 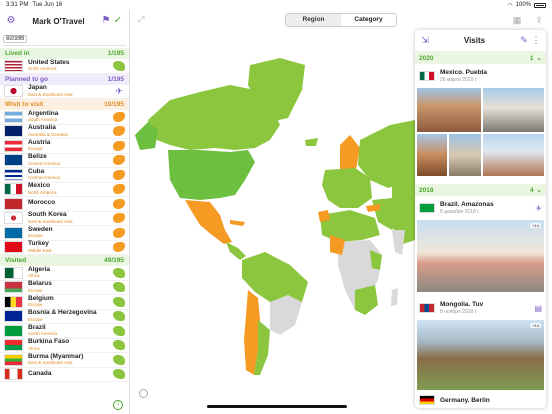 I want to click on country-region: Central America, so click(x=44, y=178).